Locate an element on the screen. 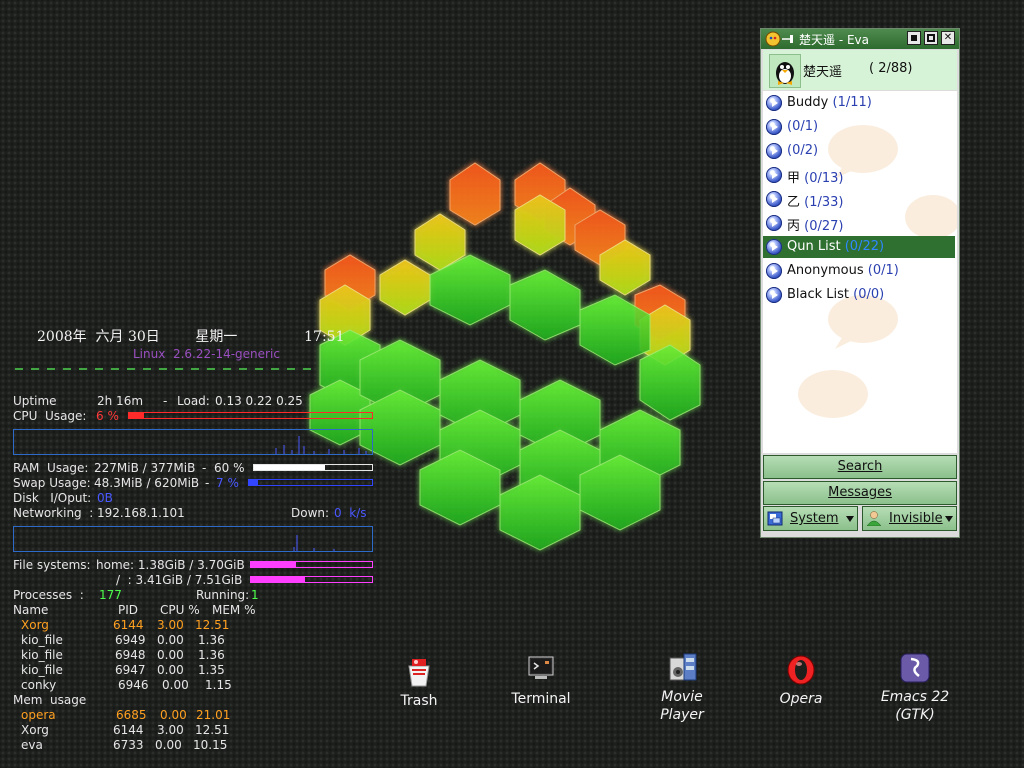 The width and height of the screenshot is (1024, 768). proc-header-name: Name is located at coordinates (31, 610).